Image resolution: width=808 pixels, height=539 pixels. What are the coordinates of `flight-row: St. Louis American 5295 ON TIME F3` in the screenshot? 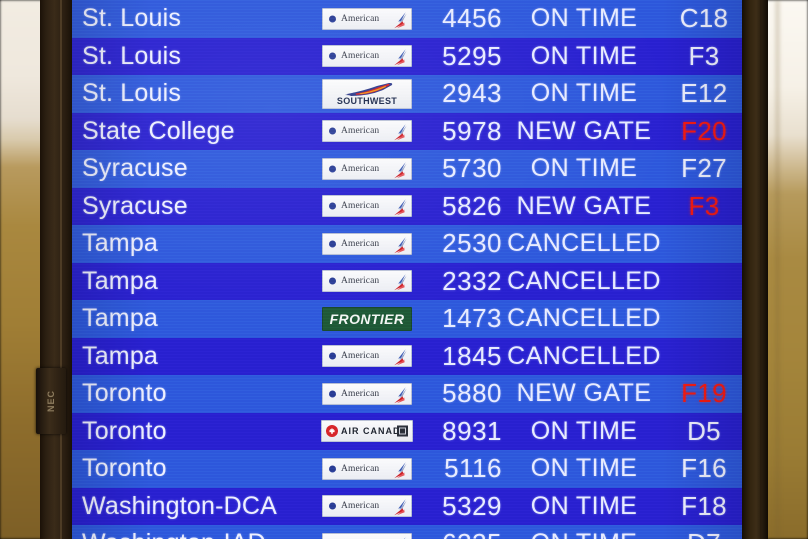 It's located at (407, 56).